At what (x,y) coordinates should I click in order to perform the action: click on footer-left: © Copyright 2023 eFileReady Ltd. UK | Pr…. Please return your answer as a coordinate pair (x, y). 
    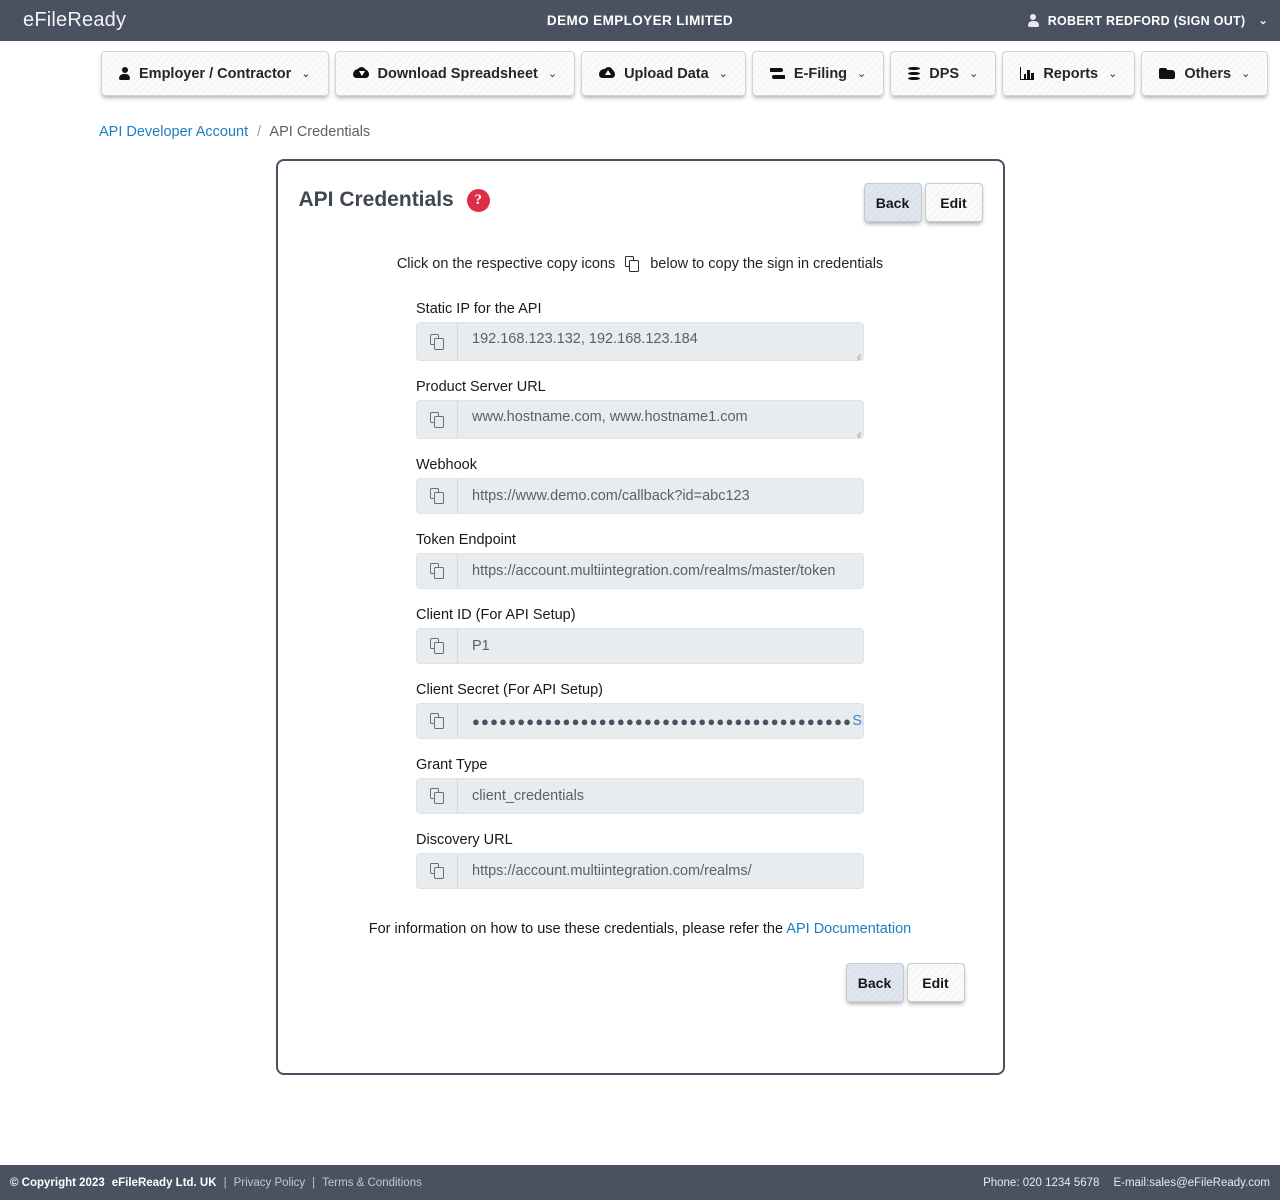
    Looking at the image, I should click on (216, 1183).